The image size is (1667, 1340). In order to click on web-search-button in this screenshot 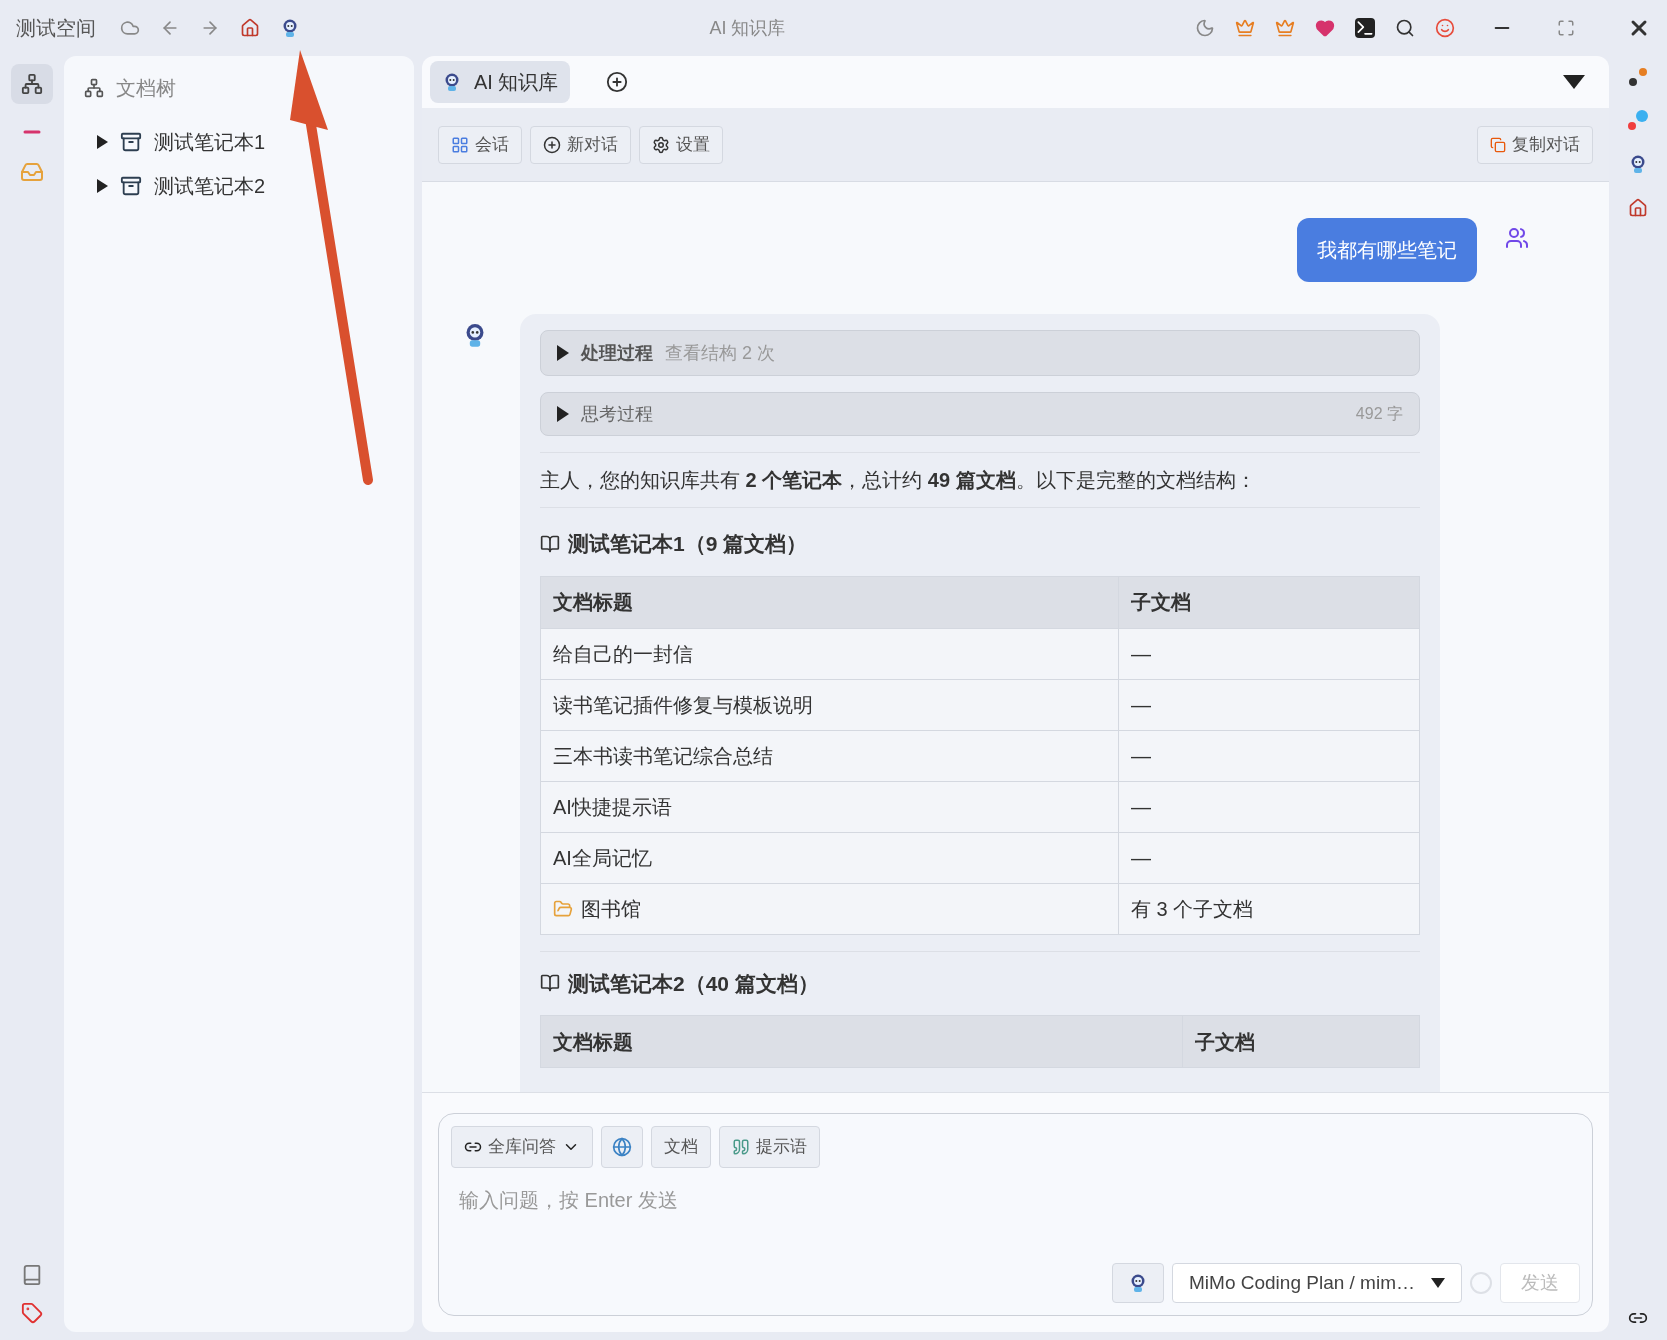, I will do `click(622, 1147)`.